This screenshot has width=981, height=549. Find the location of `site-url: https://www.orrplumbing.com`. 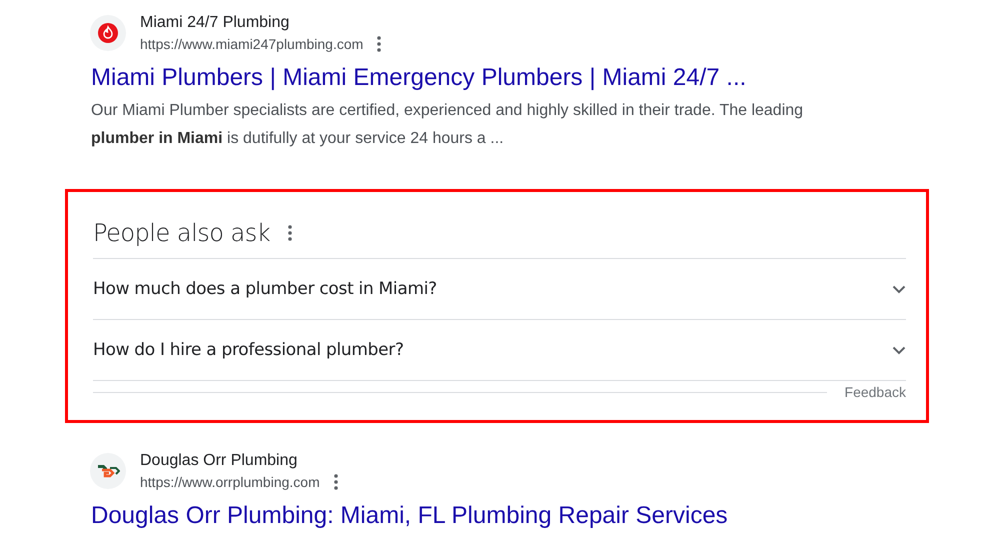

site-url: https://www.orrplumbing.com is located at coordinates (230, 482).